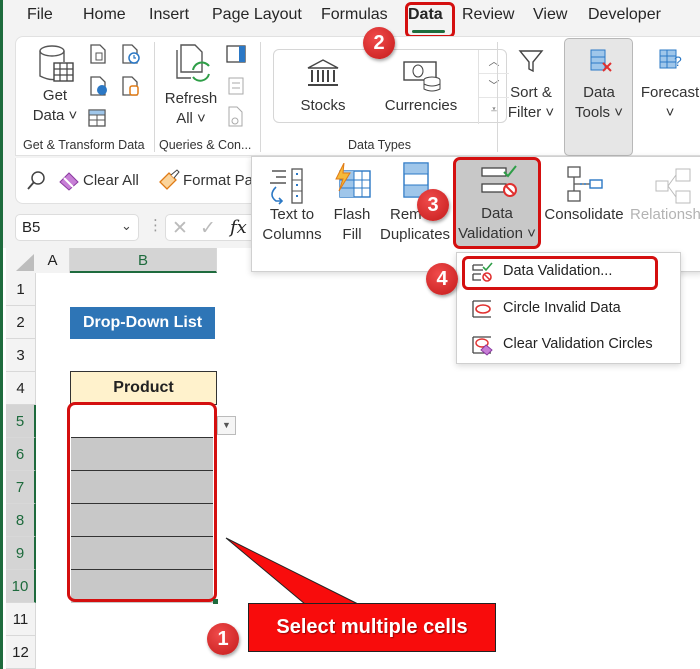  Describe the element at coordinates (40, 15) in the screenshot. I see `tab-file: File` at that location.